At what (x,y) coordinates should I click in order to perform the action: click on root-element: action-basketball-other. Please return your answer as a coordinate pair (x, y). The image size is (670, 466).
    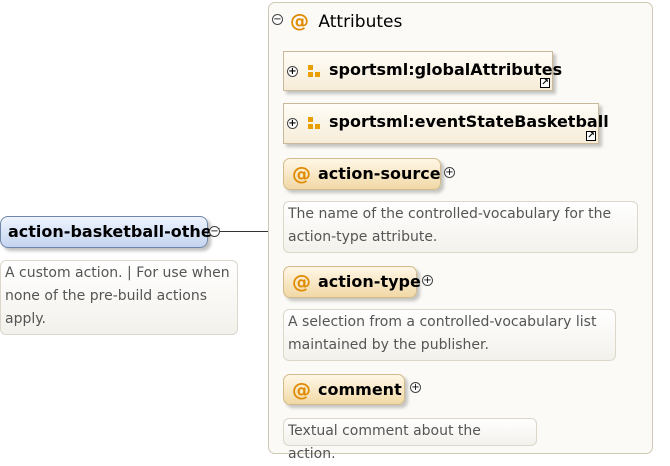
    Looking at the image, I should click on (110, 232).